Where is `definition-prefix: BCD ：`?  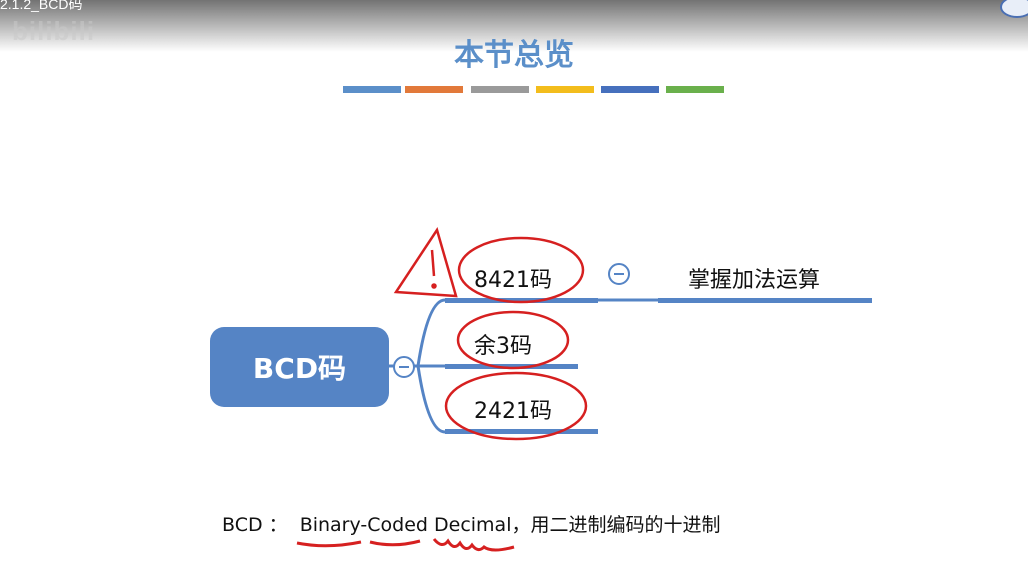 definition-prefix: BCD ： is located at coordinates (255, 525).